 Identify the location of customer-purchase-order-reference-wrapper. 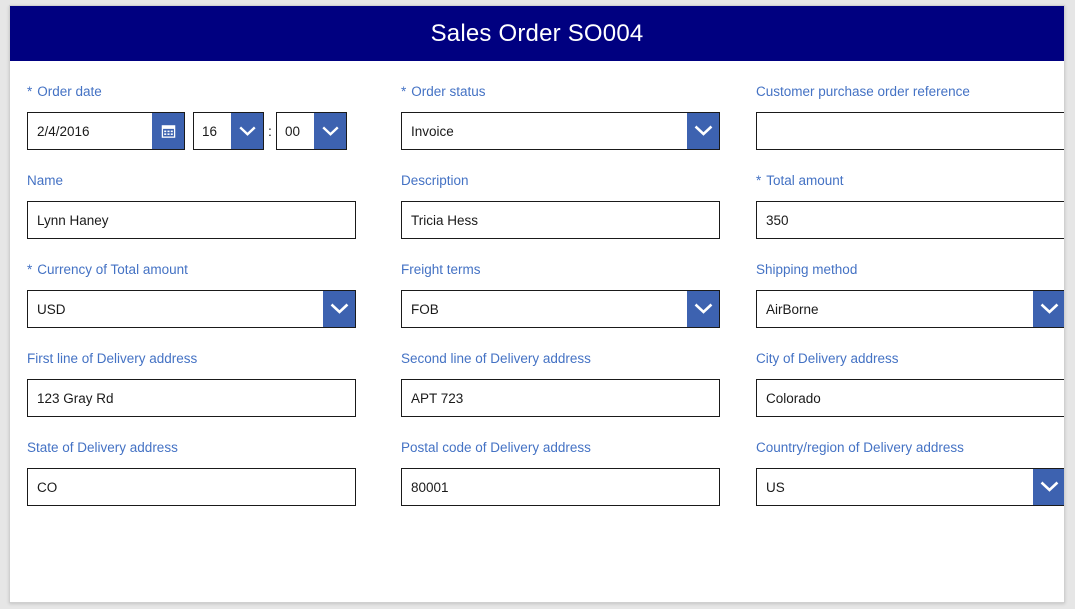
(910, 131).